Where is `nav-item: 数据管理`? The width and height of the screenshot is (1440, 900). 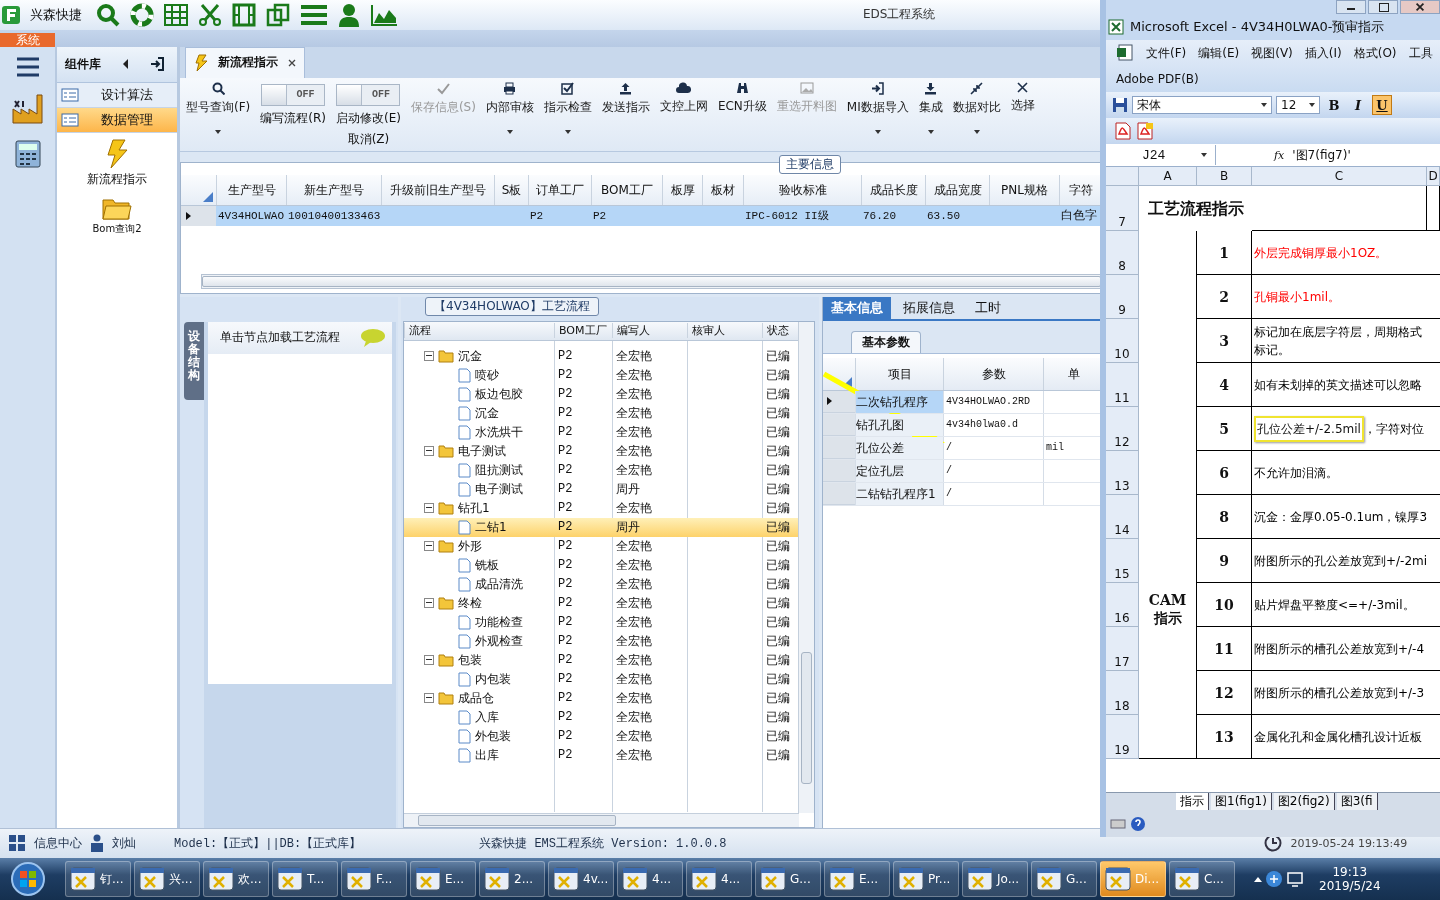
nav-item: 数据管理 is located at coordinates (117, 120).